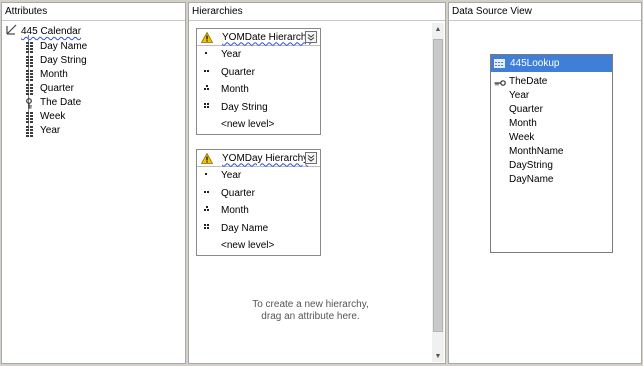 This screenshot has height=366, width=643. I want to click on attribute-label: Week, so click(53, 116).